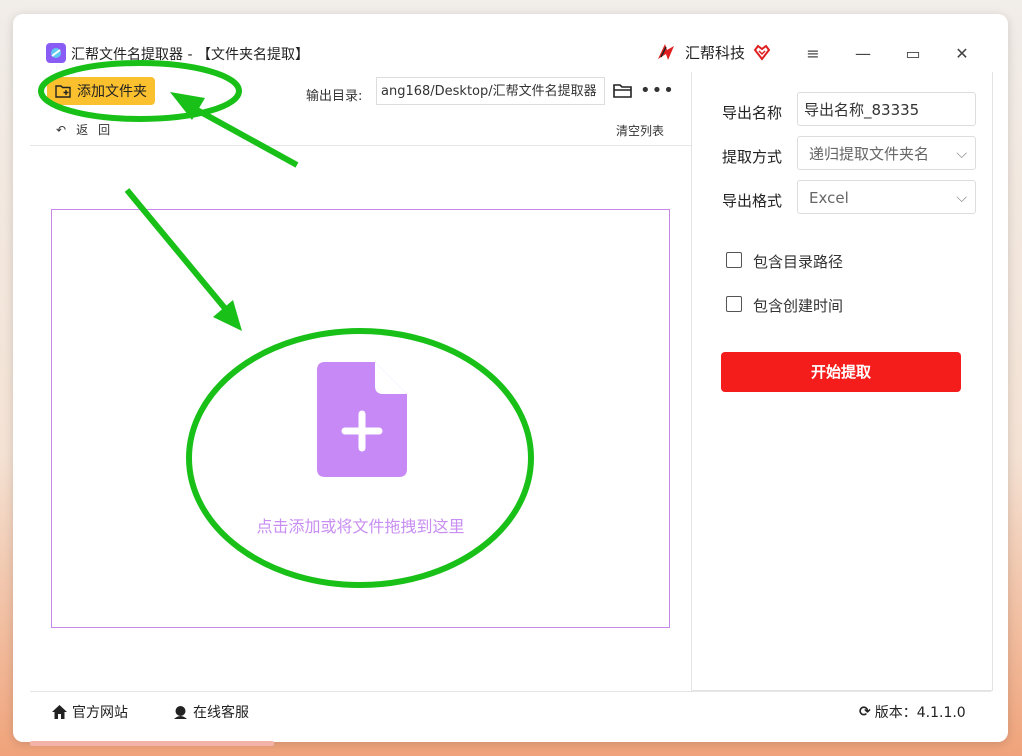  Describe the element at coordinates (863, 53) in the screenshot. I see `minimize-button: —` at that location.